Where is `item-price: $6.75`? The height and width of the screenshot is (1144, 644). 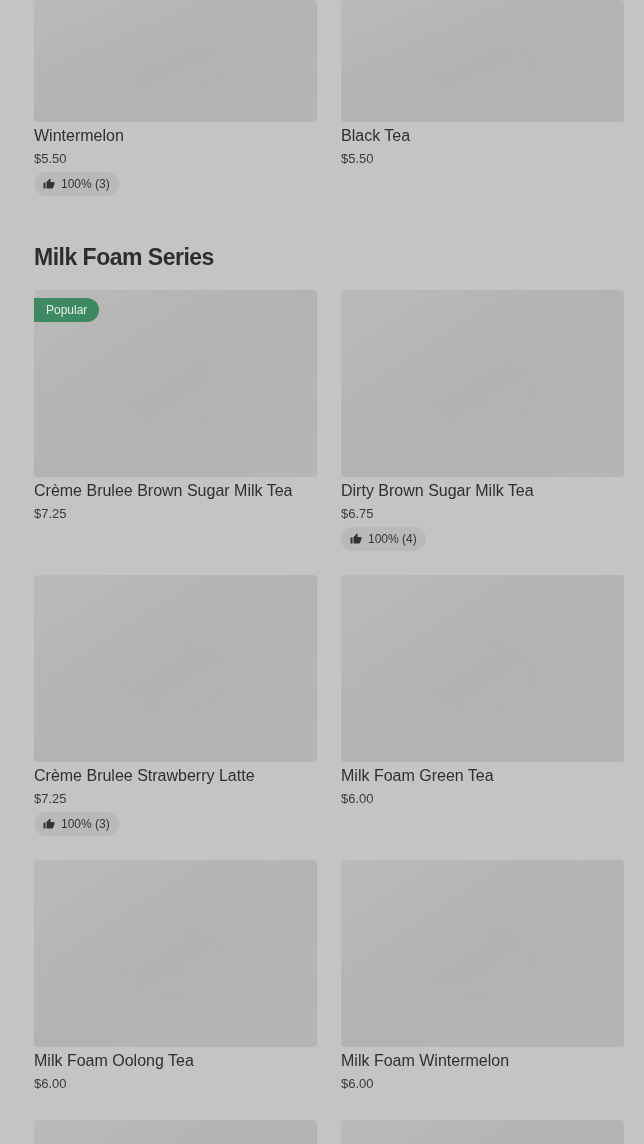 item-price: $6.75 is located at coordinates (358, 514).